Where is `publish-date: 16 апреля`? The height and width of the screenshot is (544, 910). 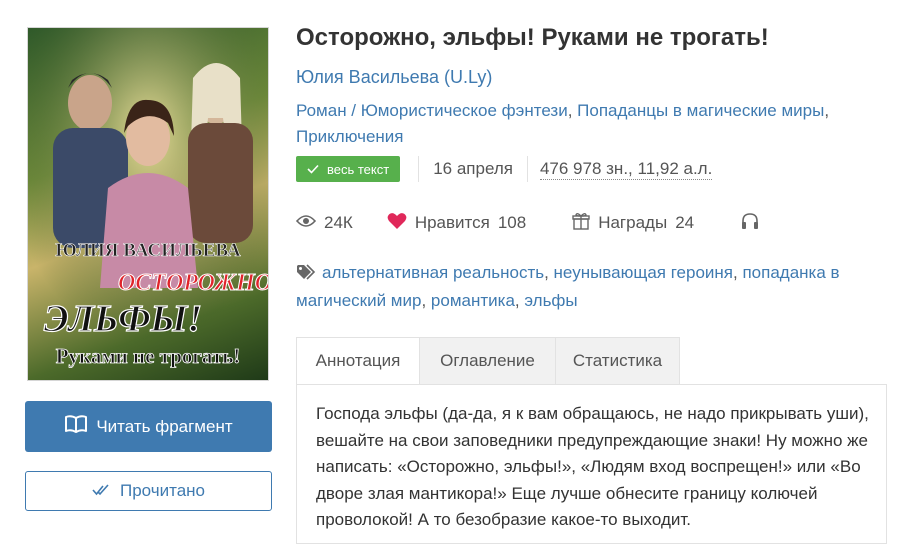 publish-date: 16 апреля is located at coordinates (473, 168).